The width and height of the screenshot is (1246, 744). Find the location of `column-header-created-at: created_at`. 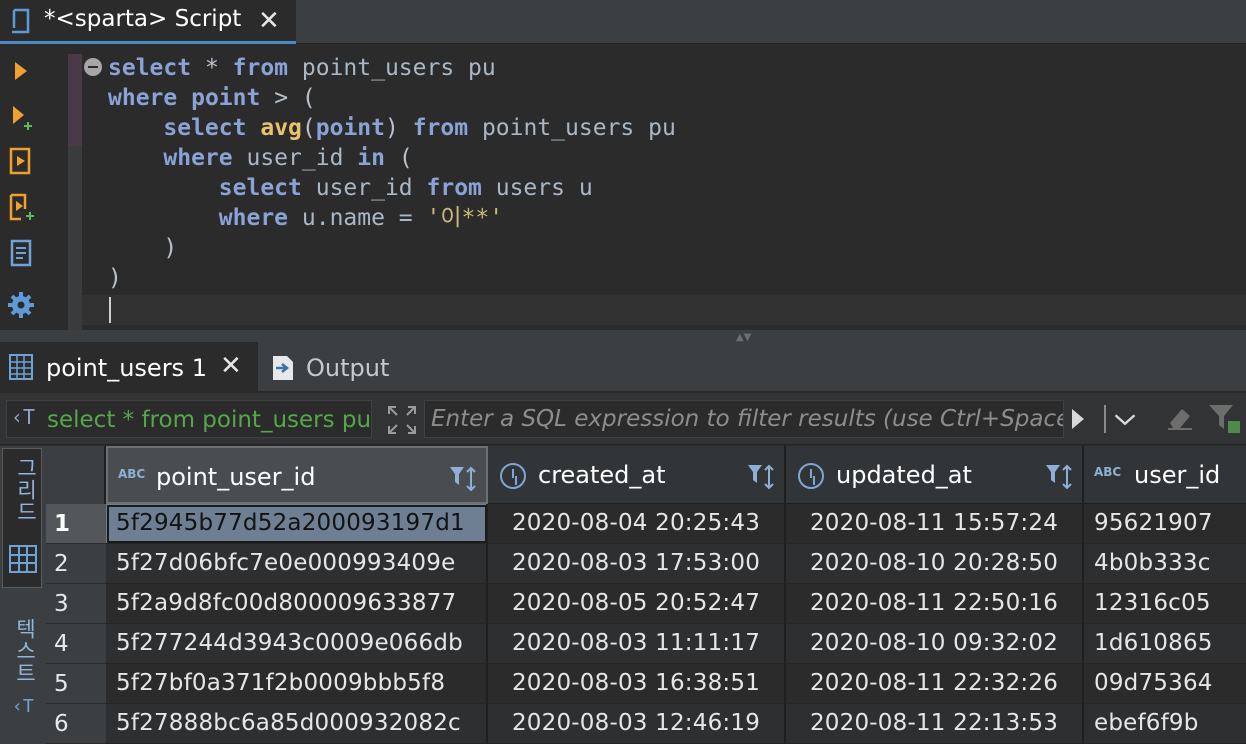

column-header-created-at: created_at is located at coordinates (637, 475).